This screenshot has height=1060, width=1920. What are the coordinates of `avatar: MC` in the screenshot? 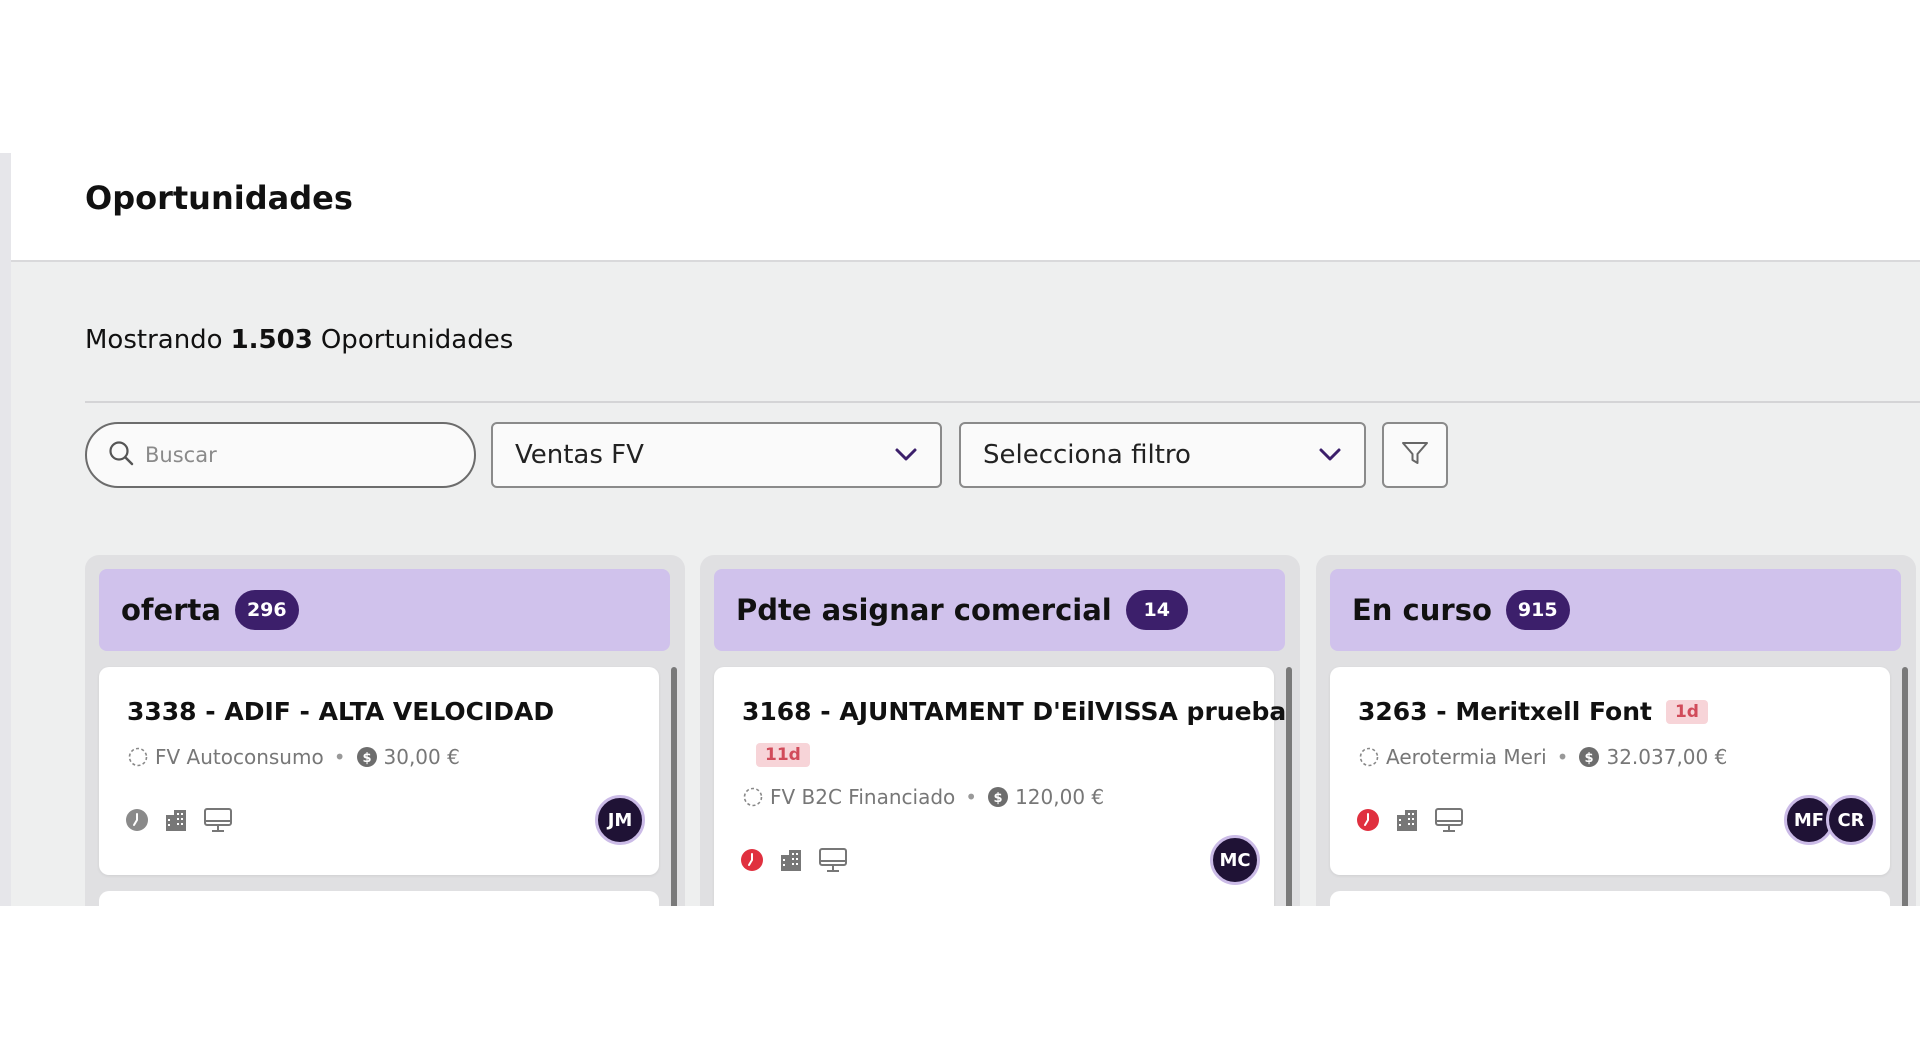 It's located at (1235, 860).